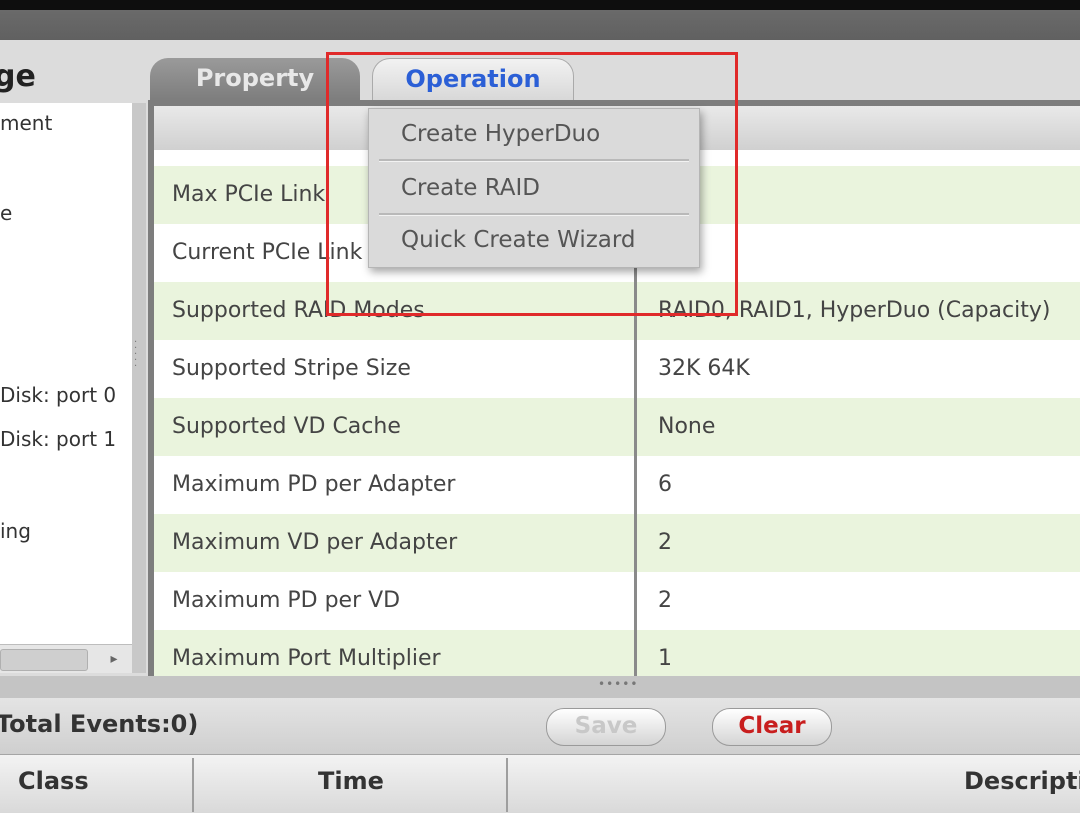 This screenshot has height=813, width=1080. What do you see at coordinates (249, 194) in the screenshot?
I see `property-key: Max PCIe Link` at bounding box center [249, 194].